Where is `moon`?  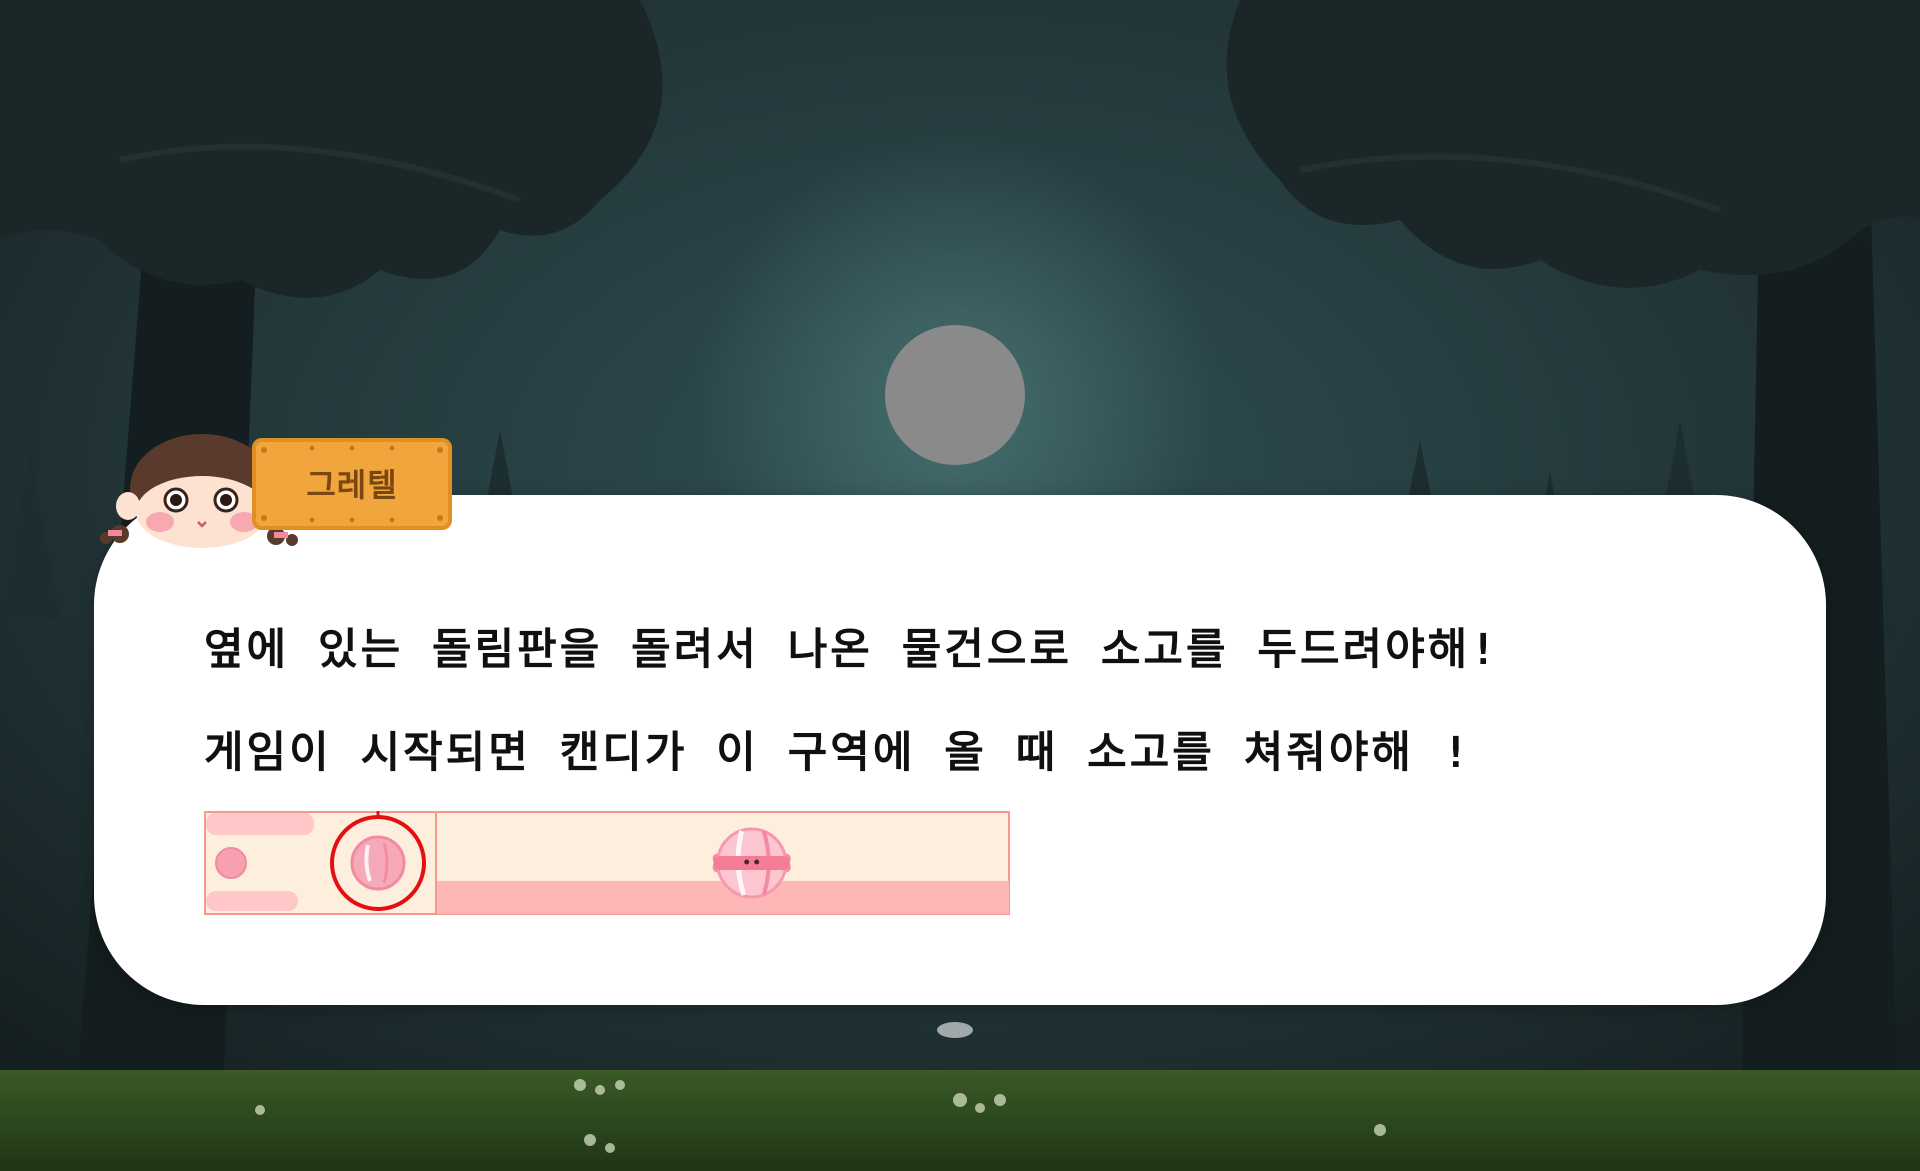
moon is located at coordinates (955, 395).